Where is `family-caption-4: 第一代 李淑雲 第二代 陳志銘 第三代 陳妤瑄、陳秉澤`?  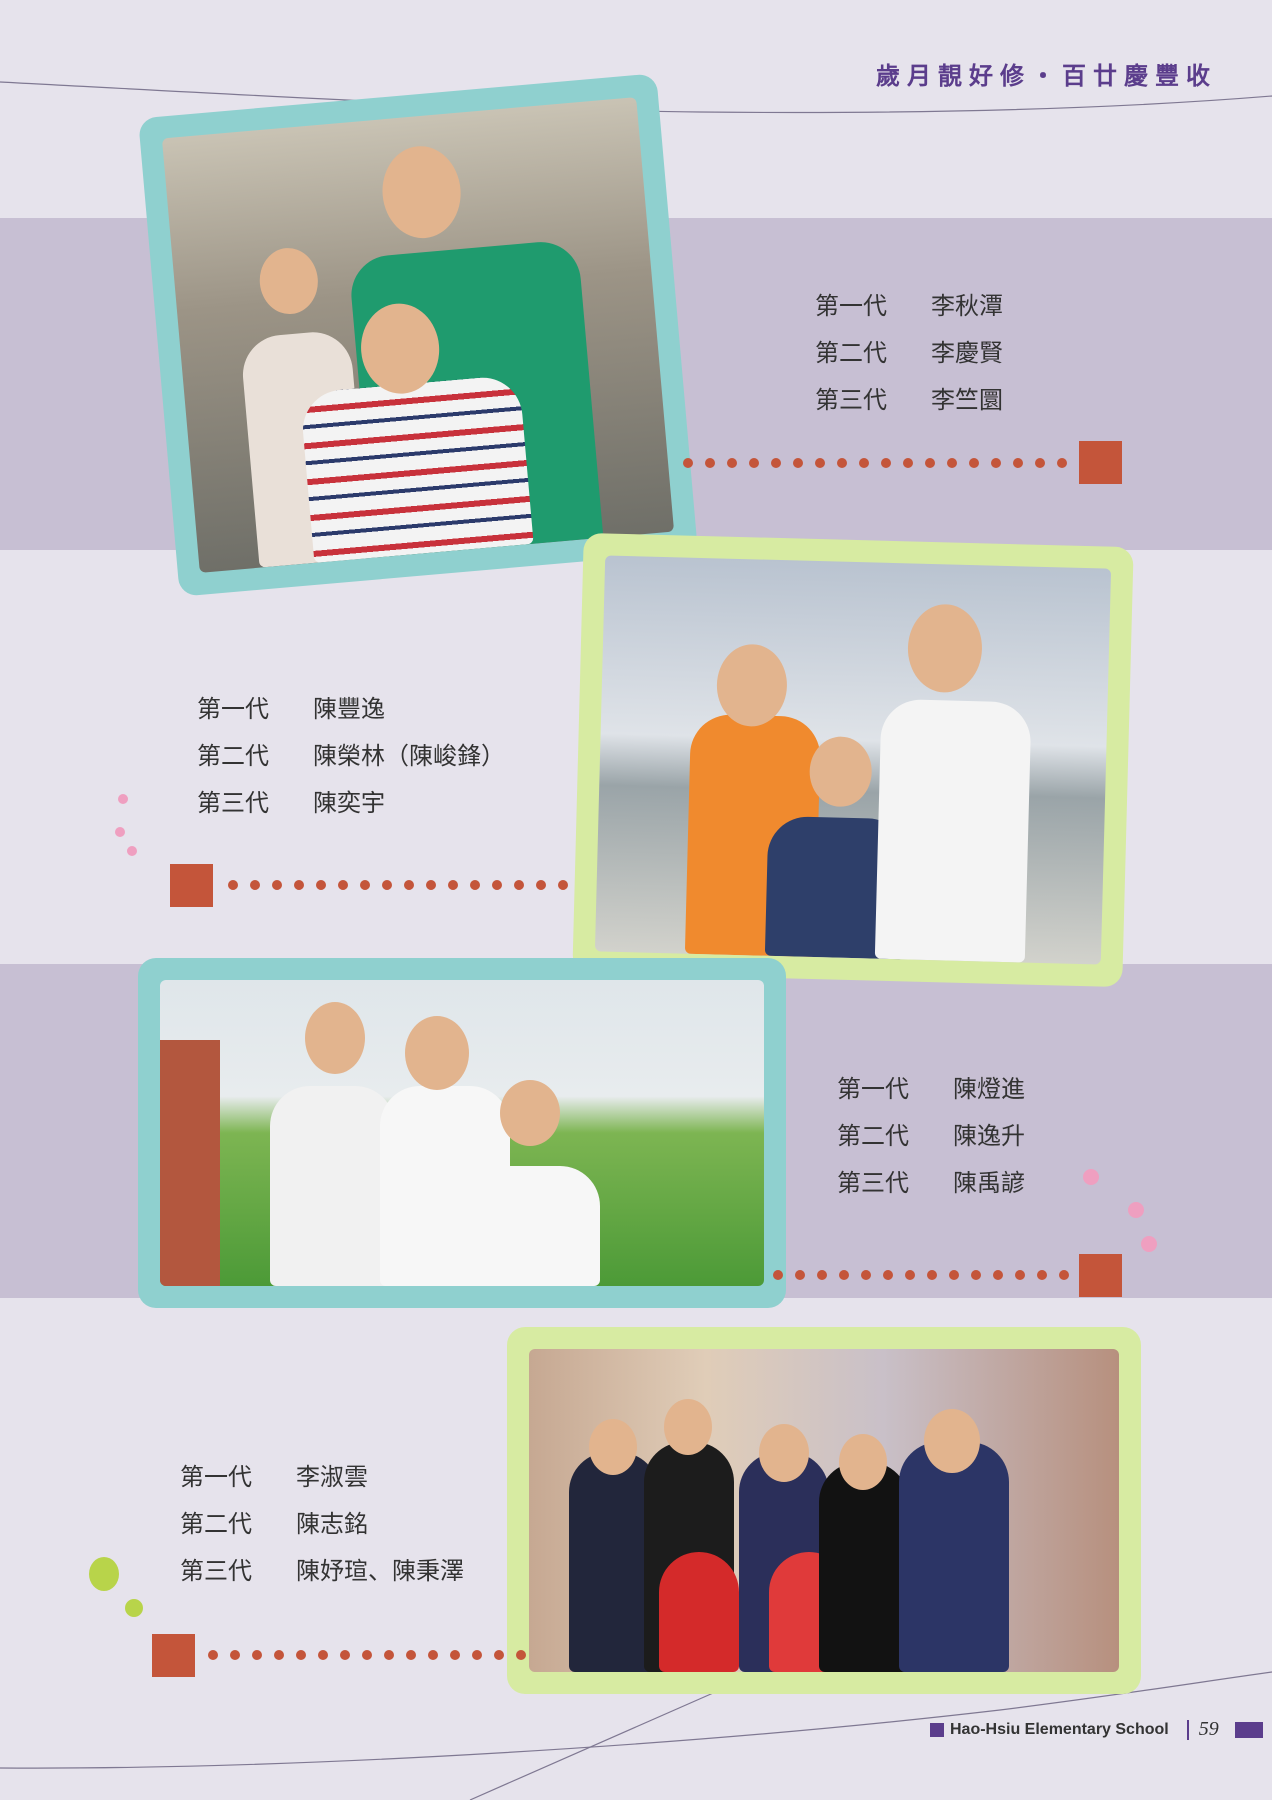 family-caption-4: 第一代 李淑雲 第二代 陳志銘 第三代 陳妤瑄、陳秉澤 is located at coordinates (322, 1524).